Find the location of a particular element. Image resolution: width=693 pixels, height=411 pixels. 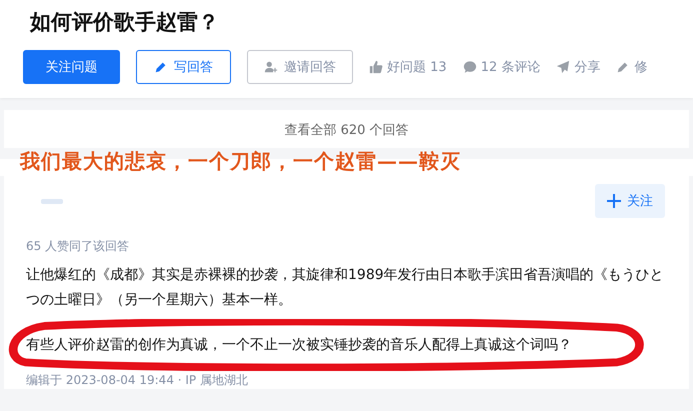

plus-icon is located at coordinates (614, 201).